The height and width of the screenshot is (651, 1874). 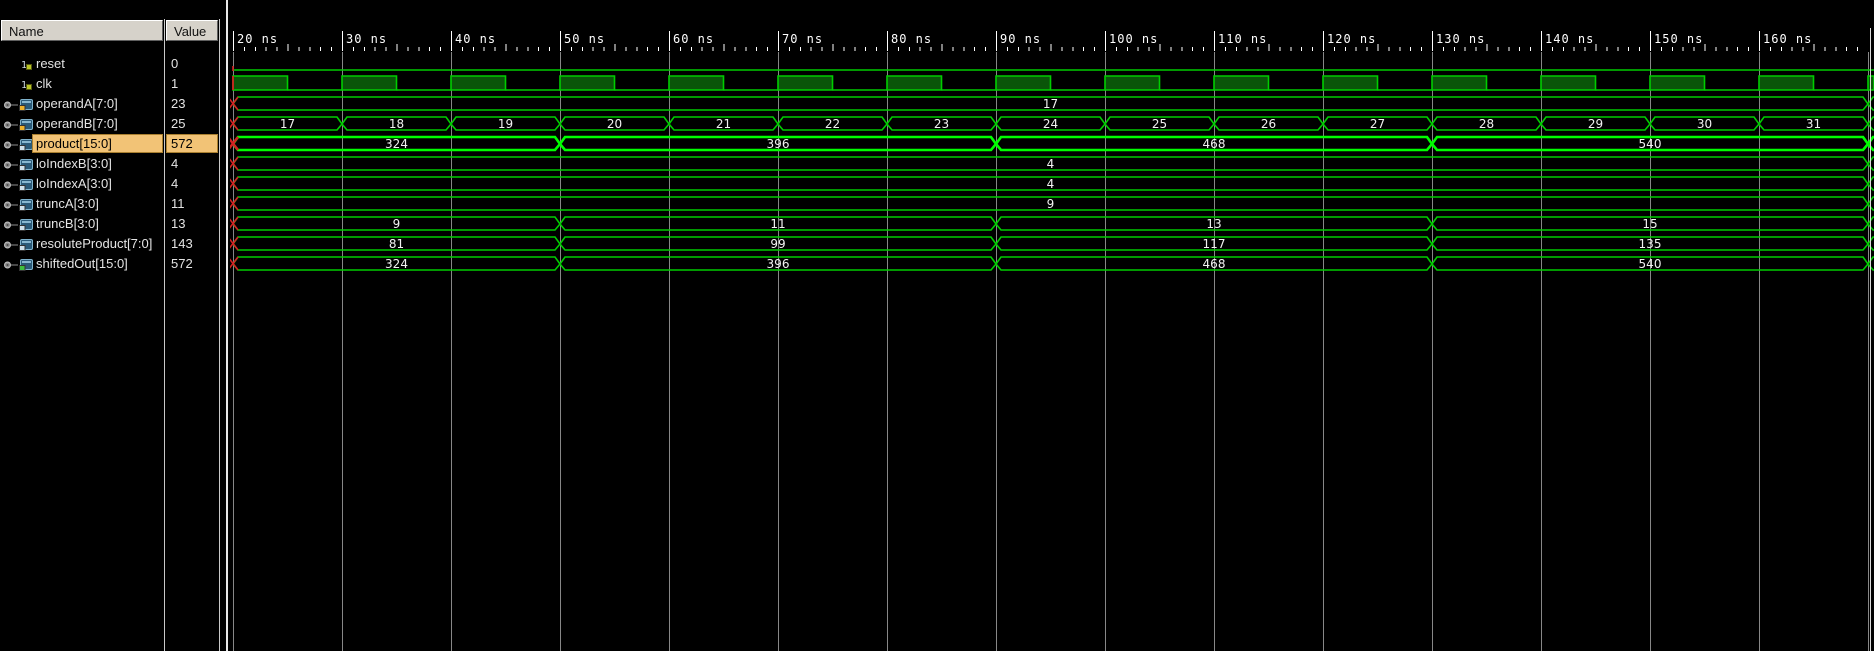 I want to click on svg-text: 100 ns, so click(x=1133, y=39).